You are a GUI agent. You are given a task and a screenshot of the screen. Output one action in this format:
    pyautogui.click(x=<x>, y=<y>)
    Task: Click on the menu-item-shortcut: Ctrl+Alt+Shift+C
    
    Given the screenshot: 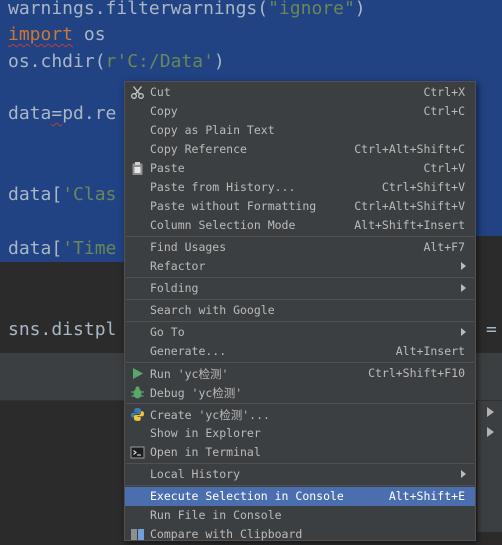 What is the action you would take?
    pyautogui.click(x=409, y=149)
    